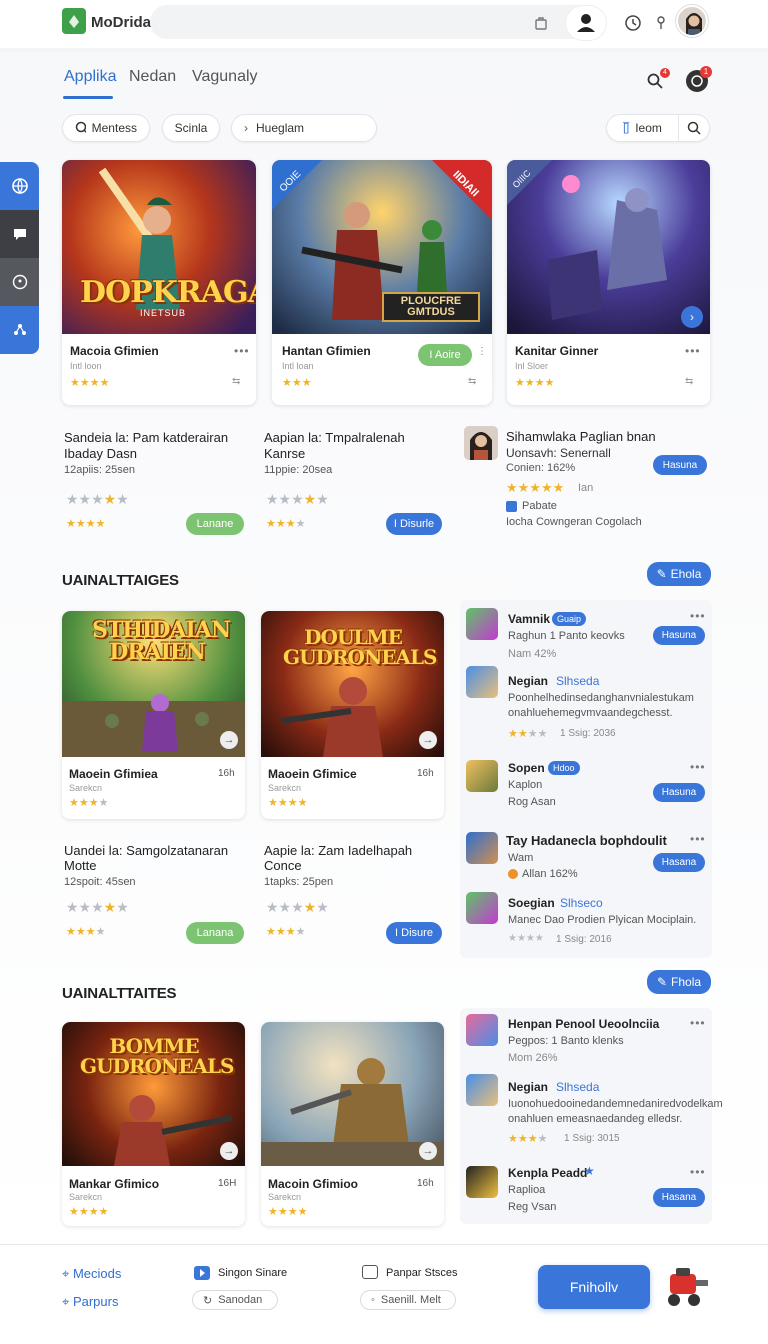 The height and width of the screenshot is (1344, 768). Describe the element at coordinates (662, 982) in the screenshot. I see `pencil-icon: ✎` at that location.